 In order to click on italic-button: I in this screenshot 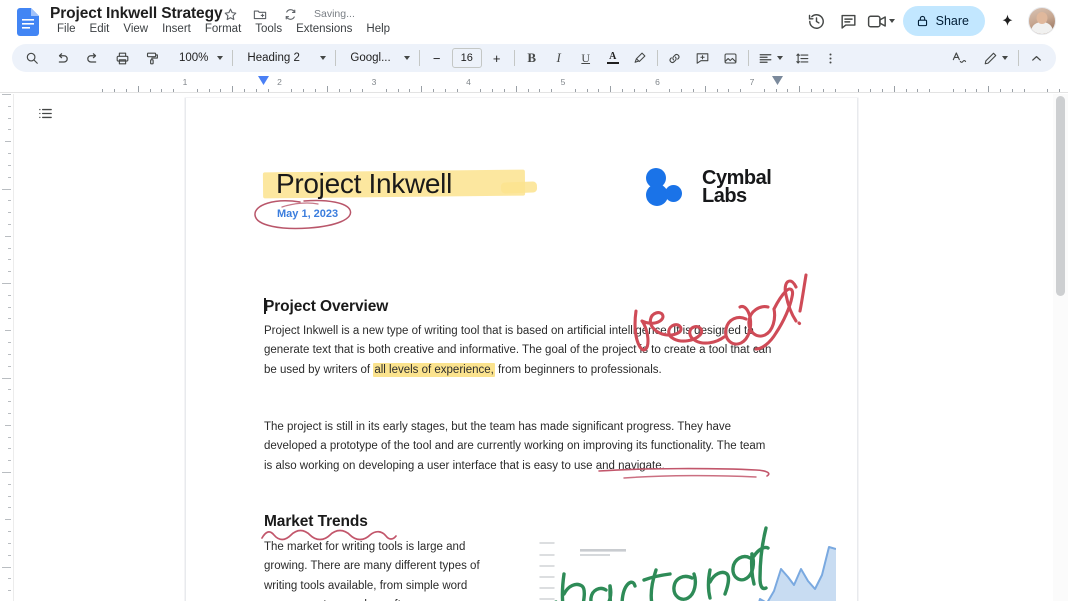, I will do `click(559, 58)`.